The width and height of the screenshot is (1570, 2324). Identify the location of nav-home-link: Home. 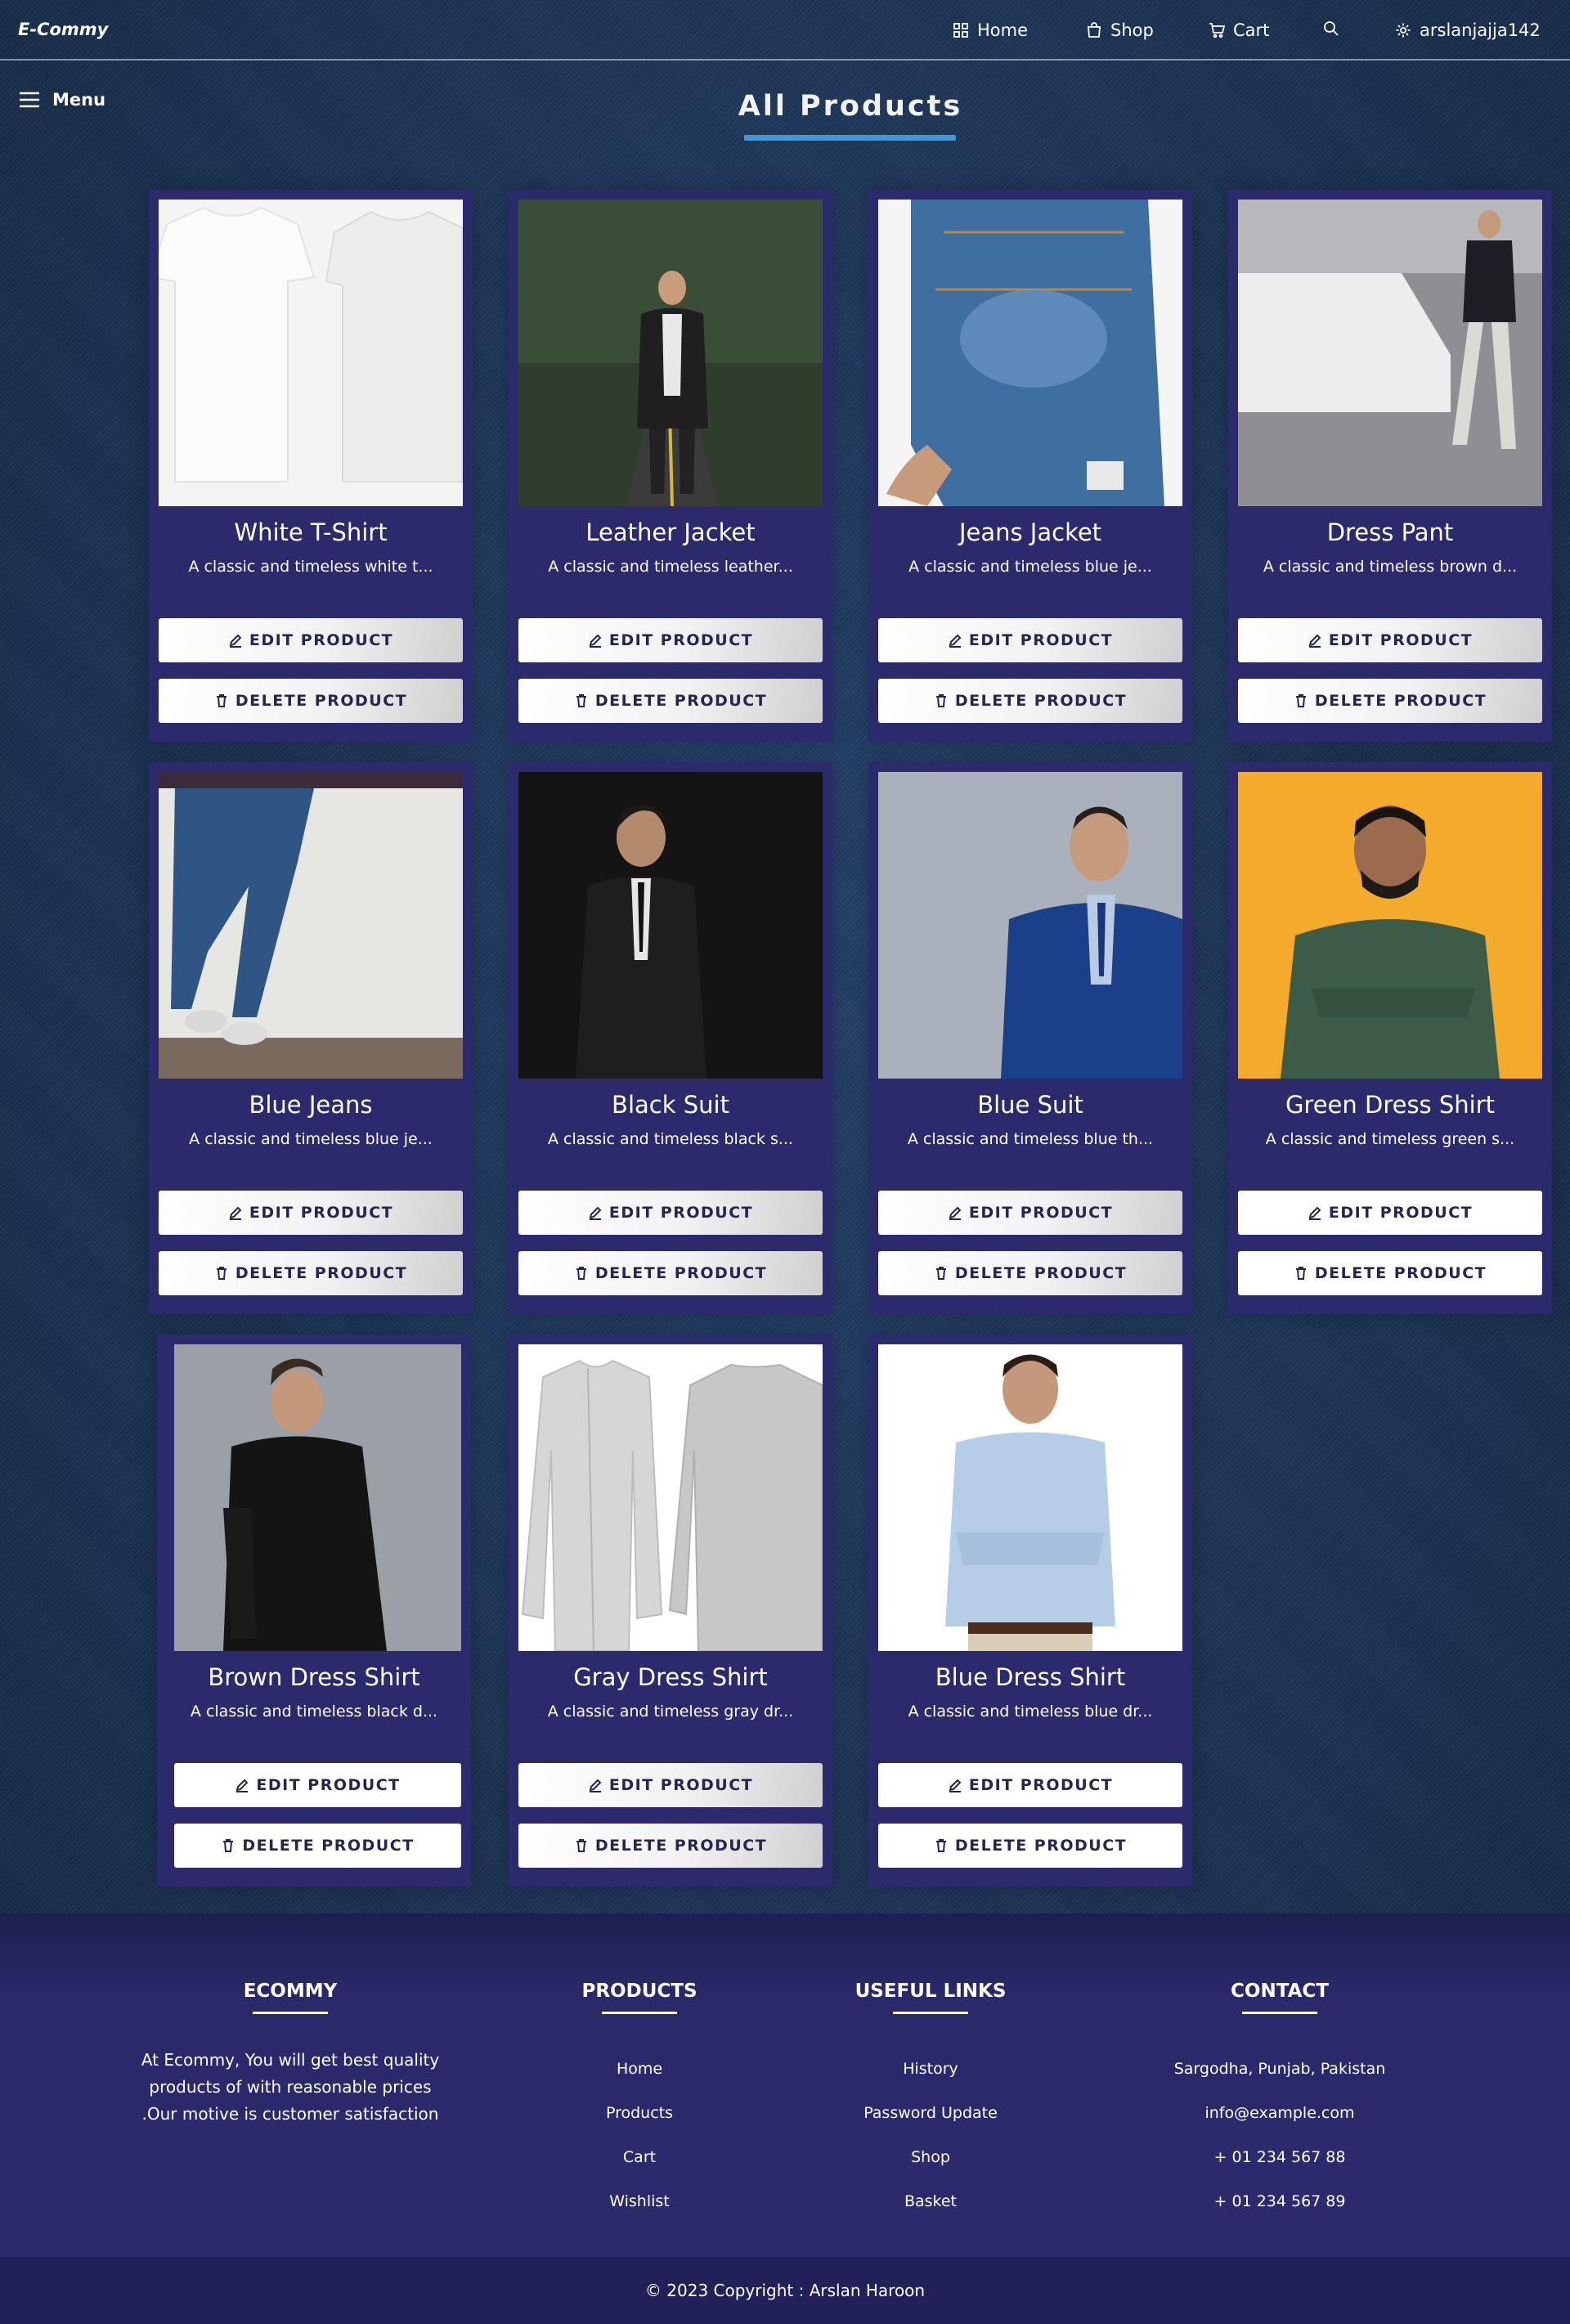
(990, 30).